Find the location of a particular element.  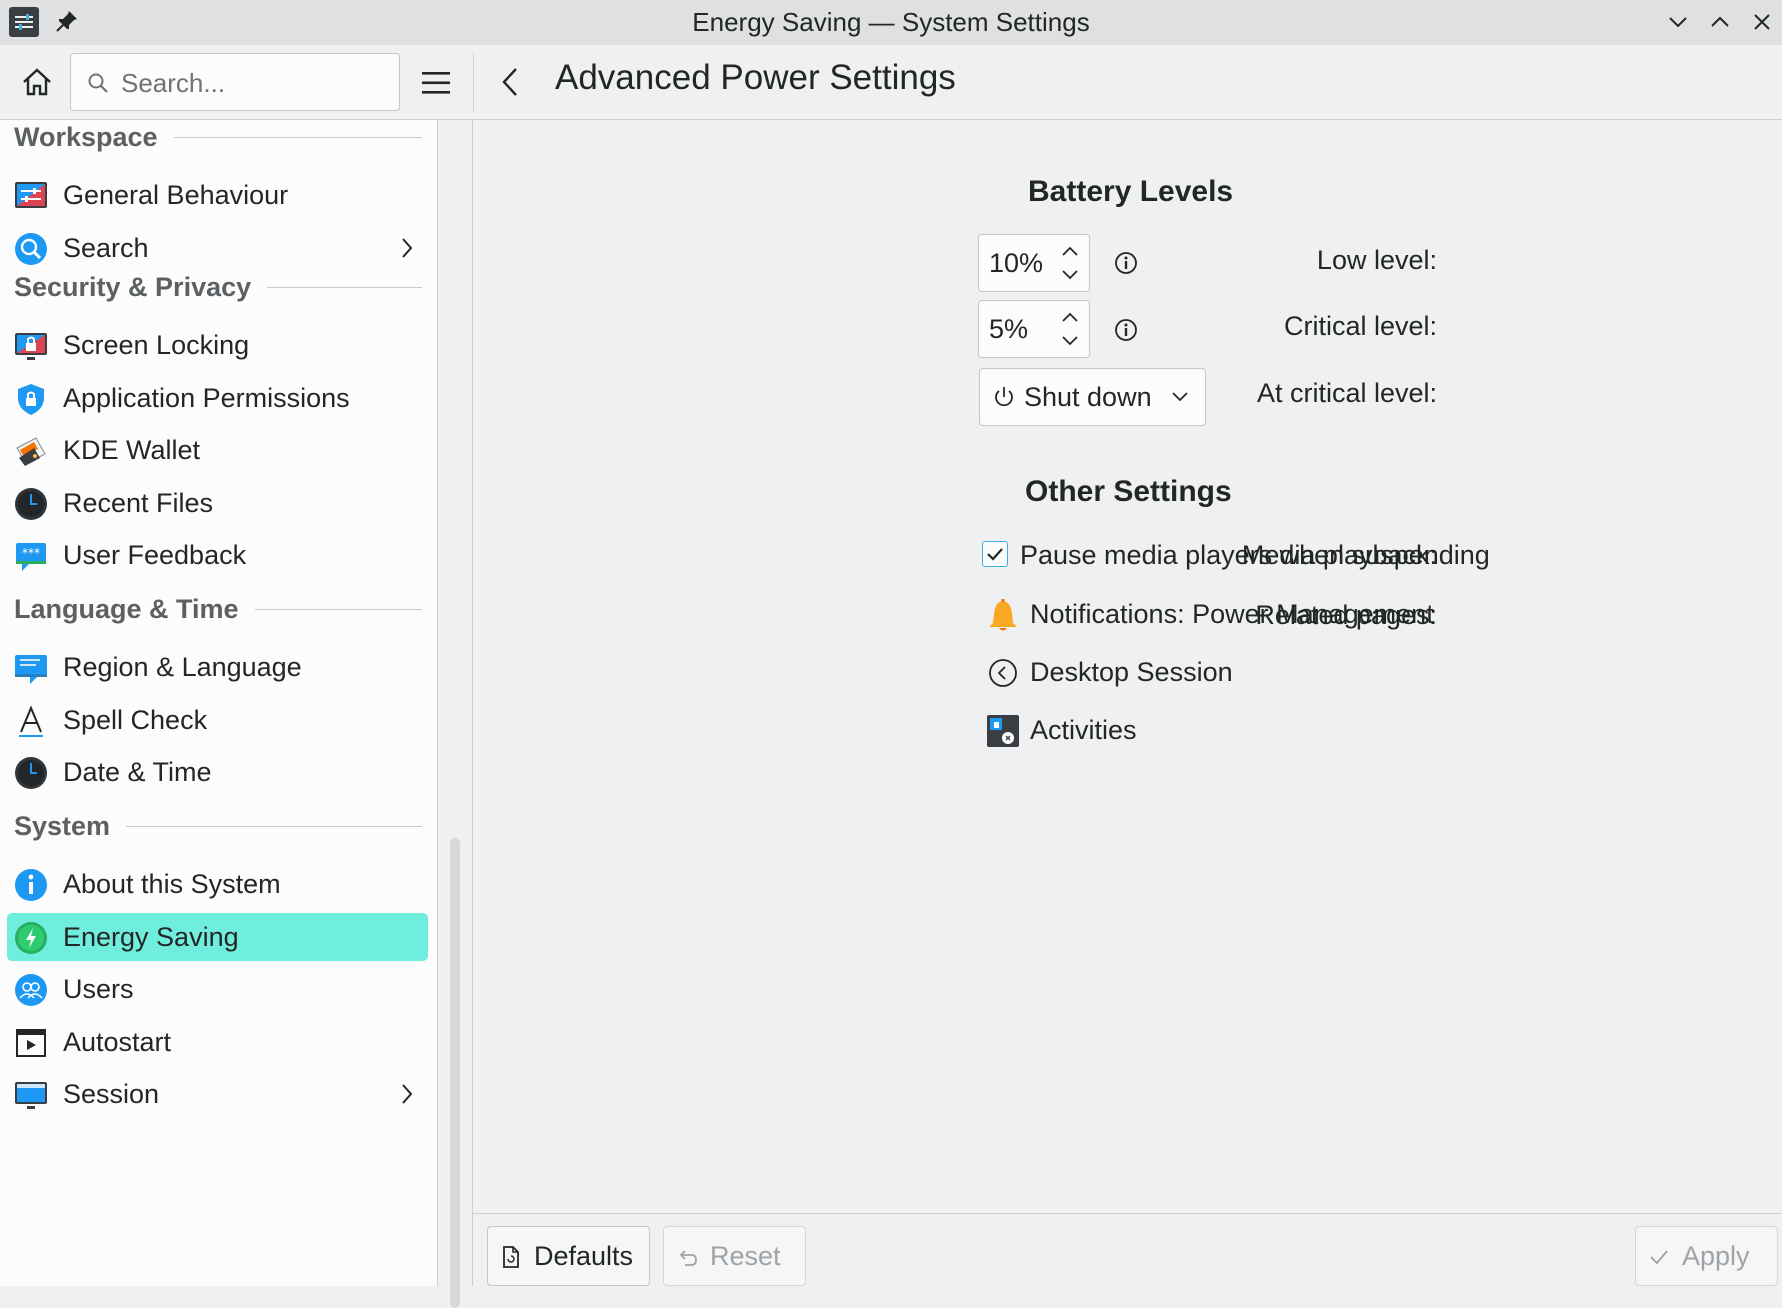

sidebar-item-session: Session is located at coordinates (217, 1094).